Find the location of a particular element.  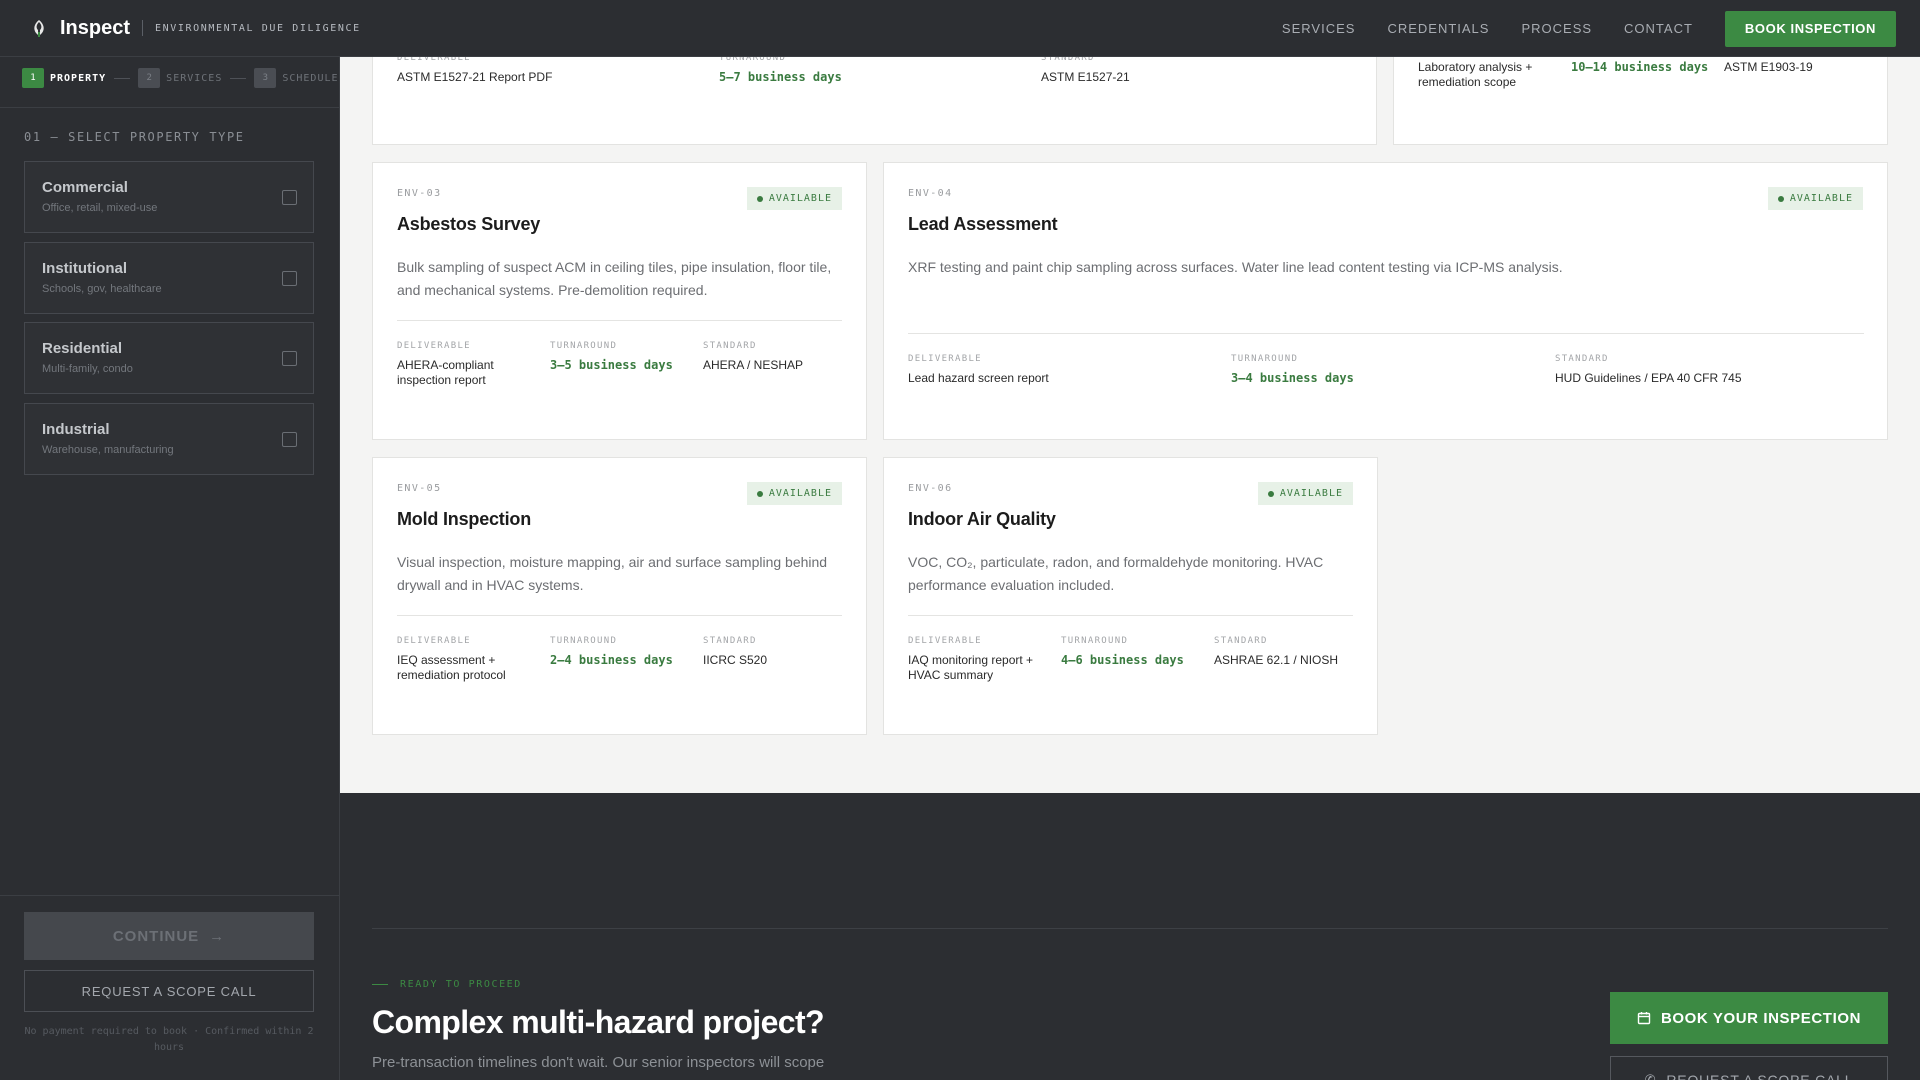

turnaround-field: TURNAROUND 5–7 business days is located at coordinates (780, 71).